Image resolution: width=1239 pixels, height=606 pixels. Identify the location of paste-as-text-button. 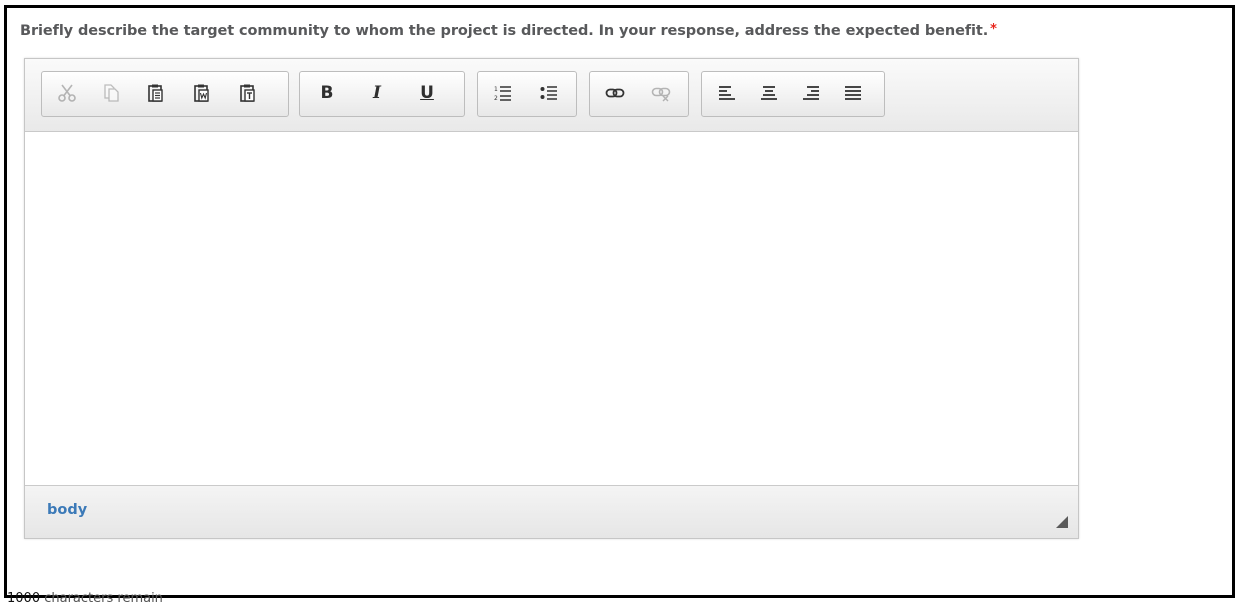
(248, 93).